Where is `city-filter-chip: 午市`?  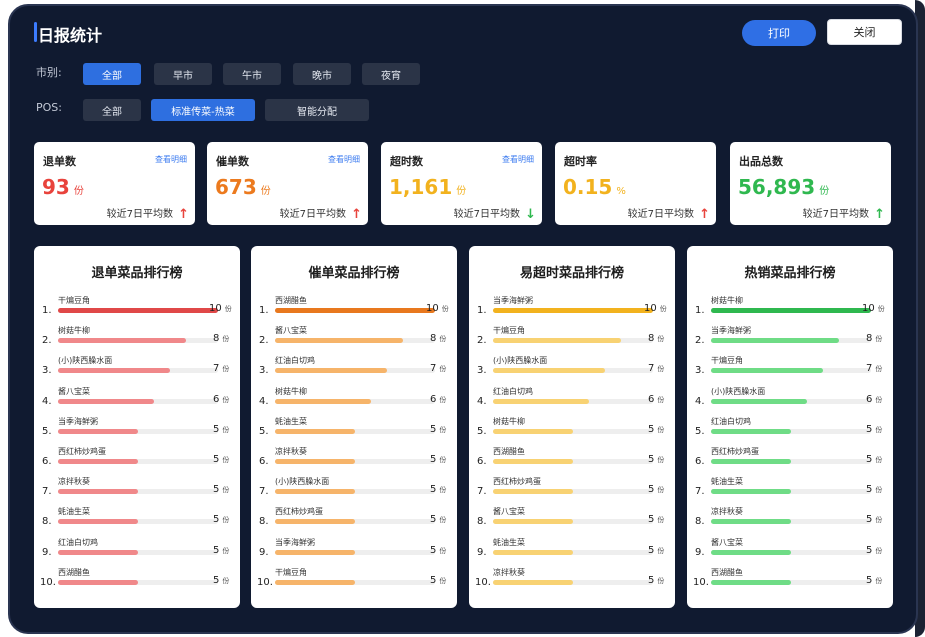 city-filter-chip: 午市 is located at coordinates (252, 74).